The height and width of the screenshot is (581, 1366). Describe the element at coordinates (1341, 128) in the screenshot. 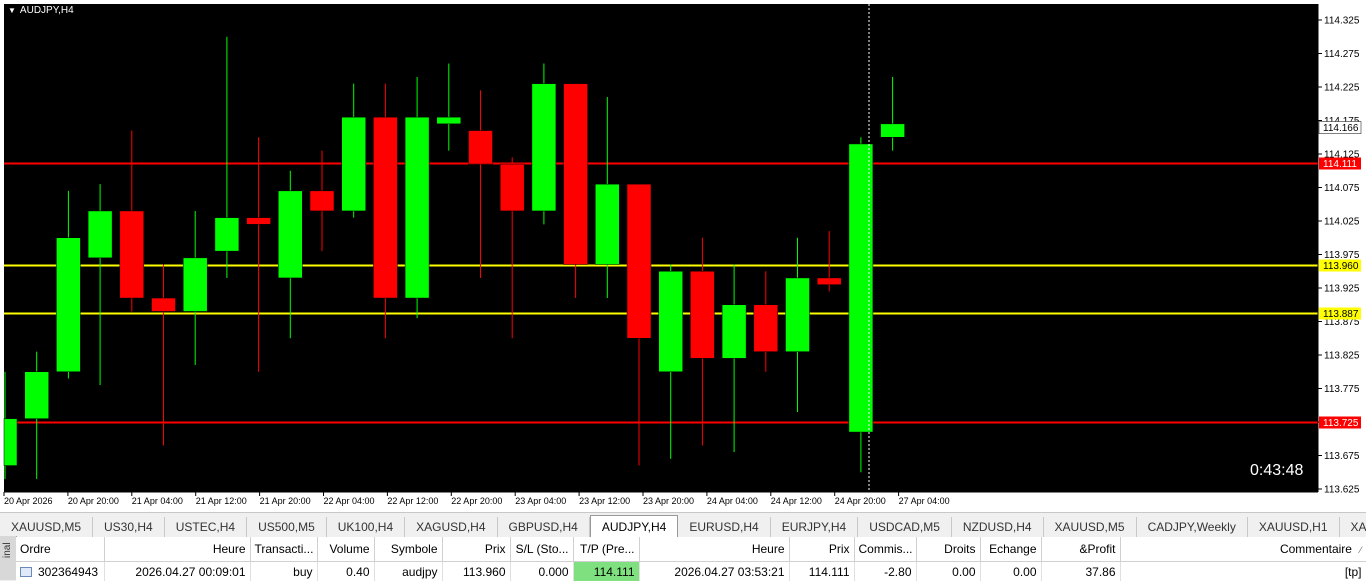

I see `current-price-label: 114.166` at that location.